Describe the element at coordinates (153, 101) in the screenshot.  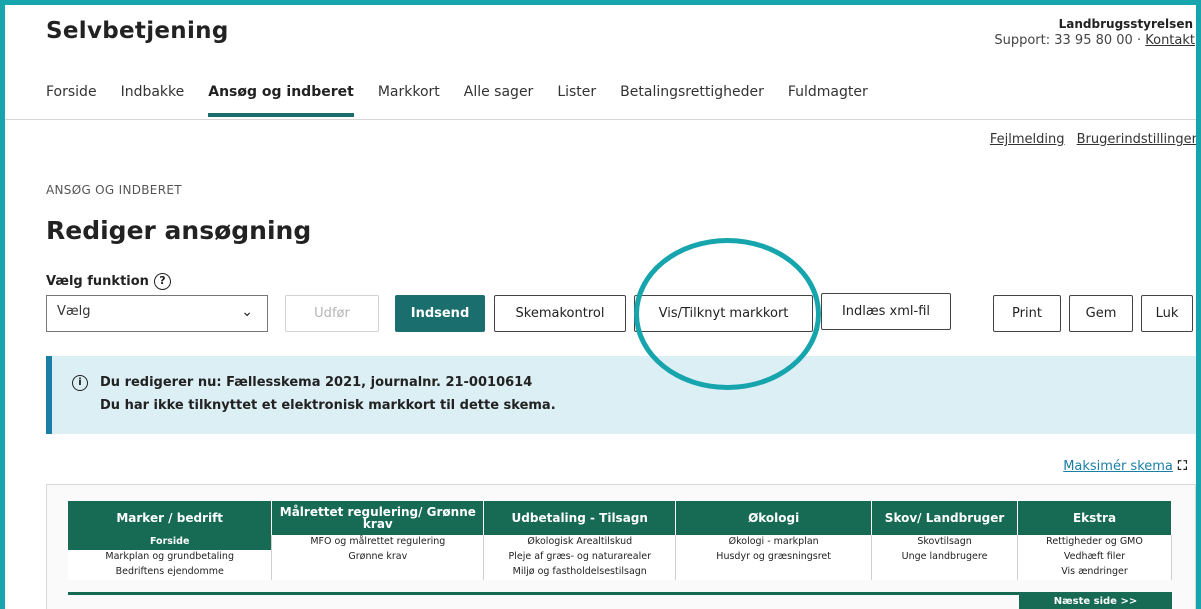
I see `nav-item-indbakke: Indbakke` at that location.